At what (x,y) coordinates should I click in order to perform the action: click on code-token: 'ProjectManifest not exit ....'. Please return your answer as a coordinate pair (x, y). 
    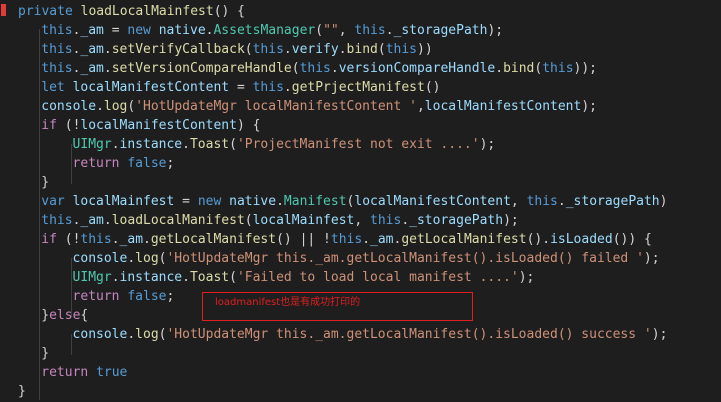
    Looking at the image, I should click on (358, 144).